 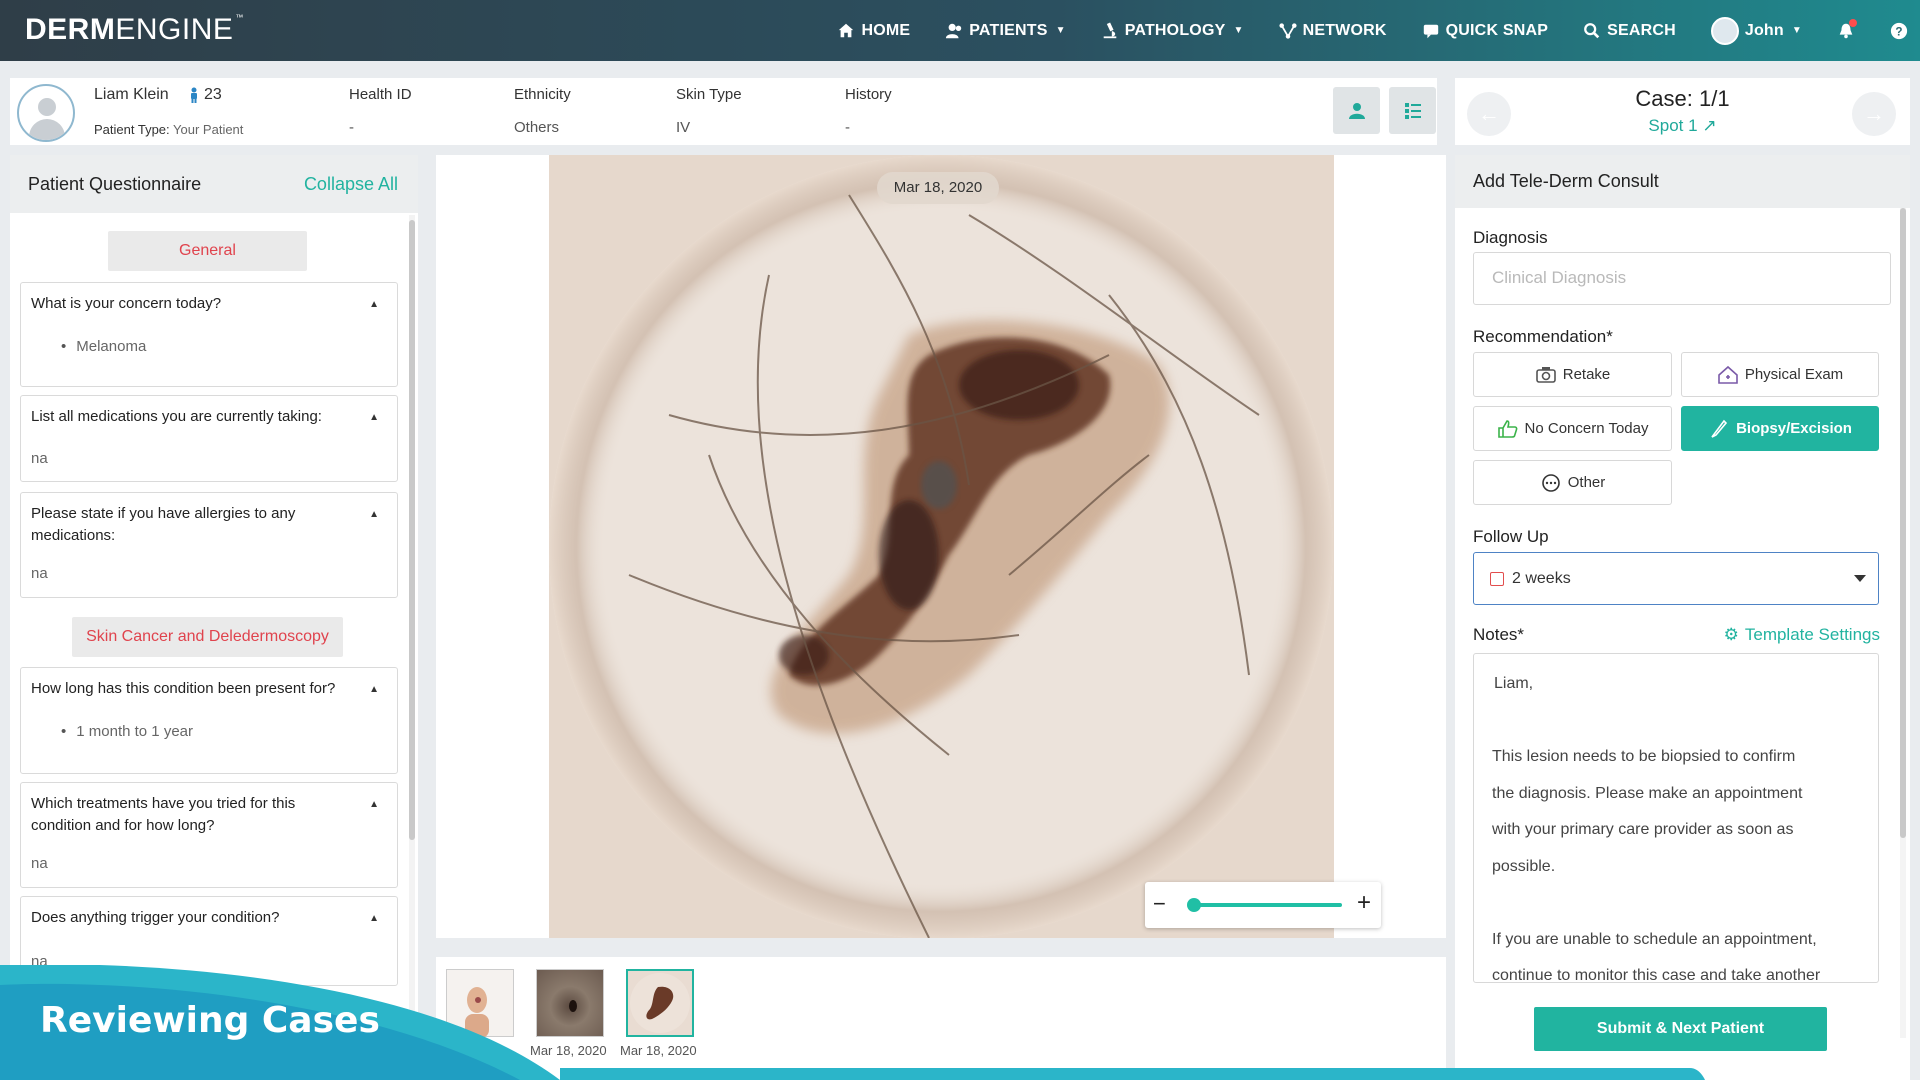 What do you see at coordinates (213, 94) in the screenshot?
I see `patient-age-value: 23` at bounding box center [213, 94].